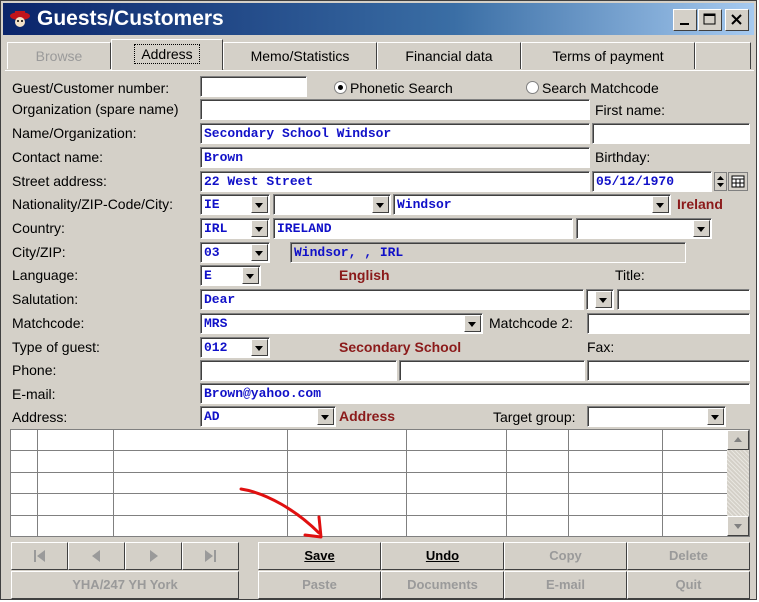 This screenshot has width=759, height=602. I want to click on label-matchcode: Matchcode:, so click(48, 323).